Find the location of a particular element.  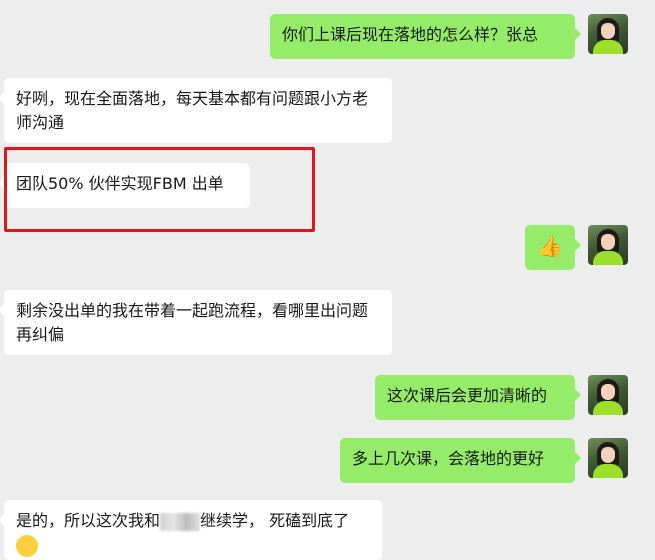

message-text: 这次课后会更加清晰的 is located at coordinates (467, 395).